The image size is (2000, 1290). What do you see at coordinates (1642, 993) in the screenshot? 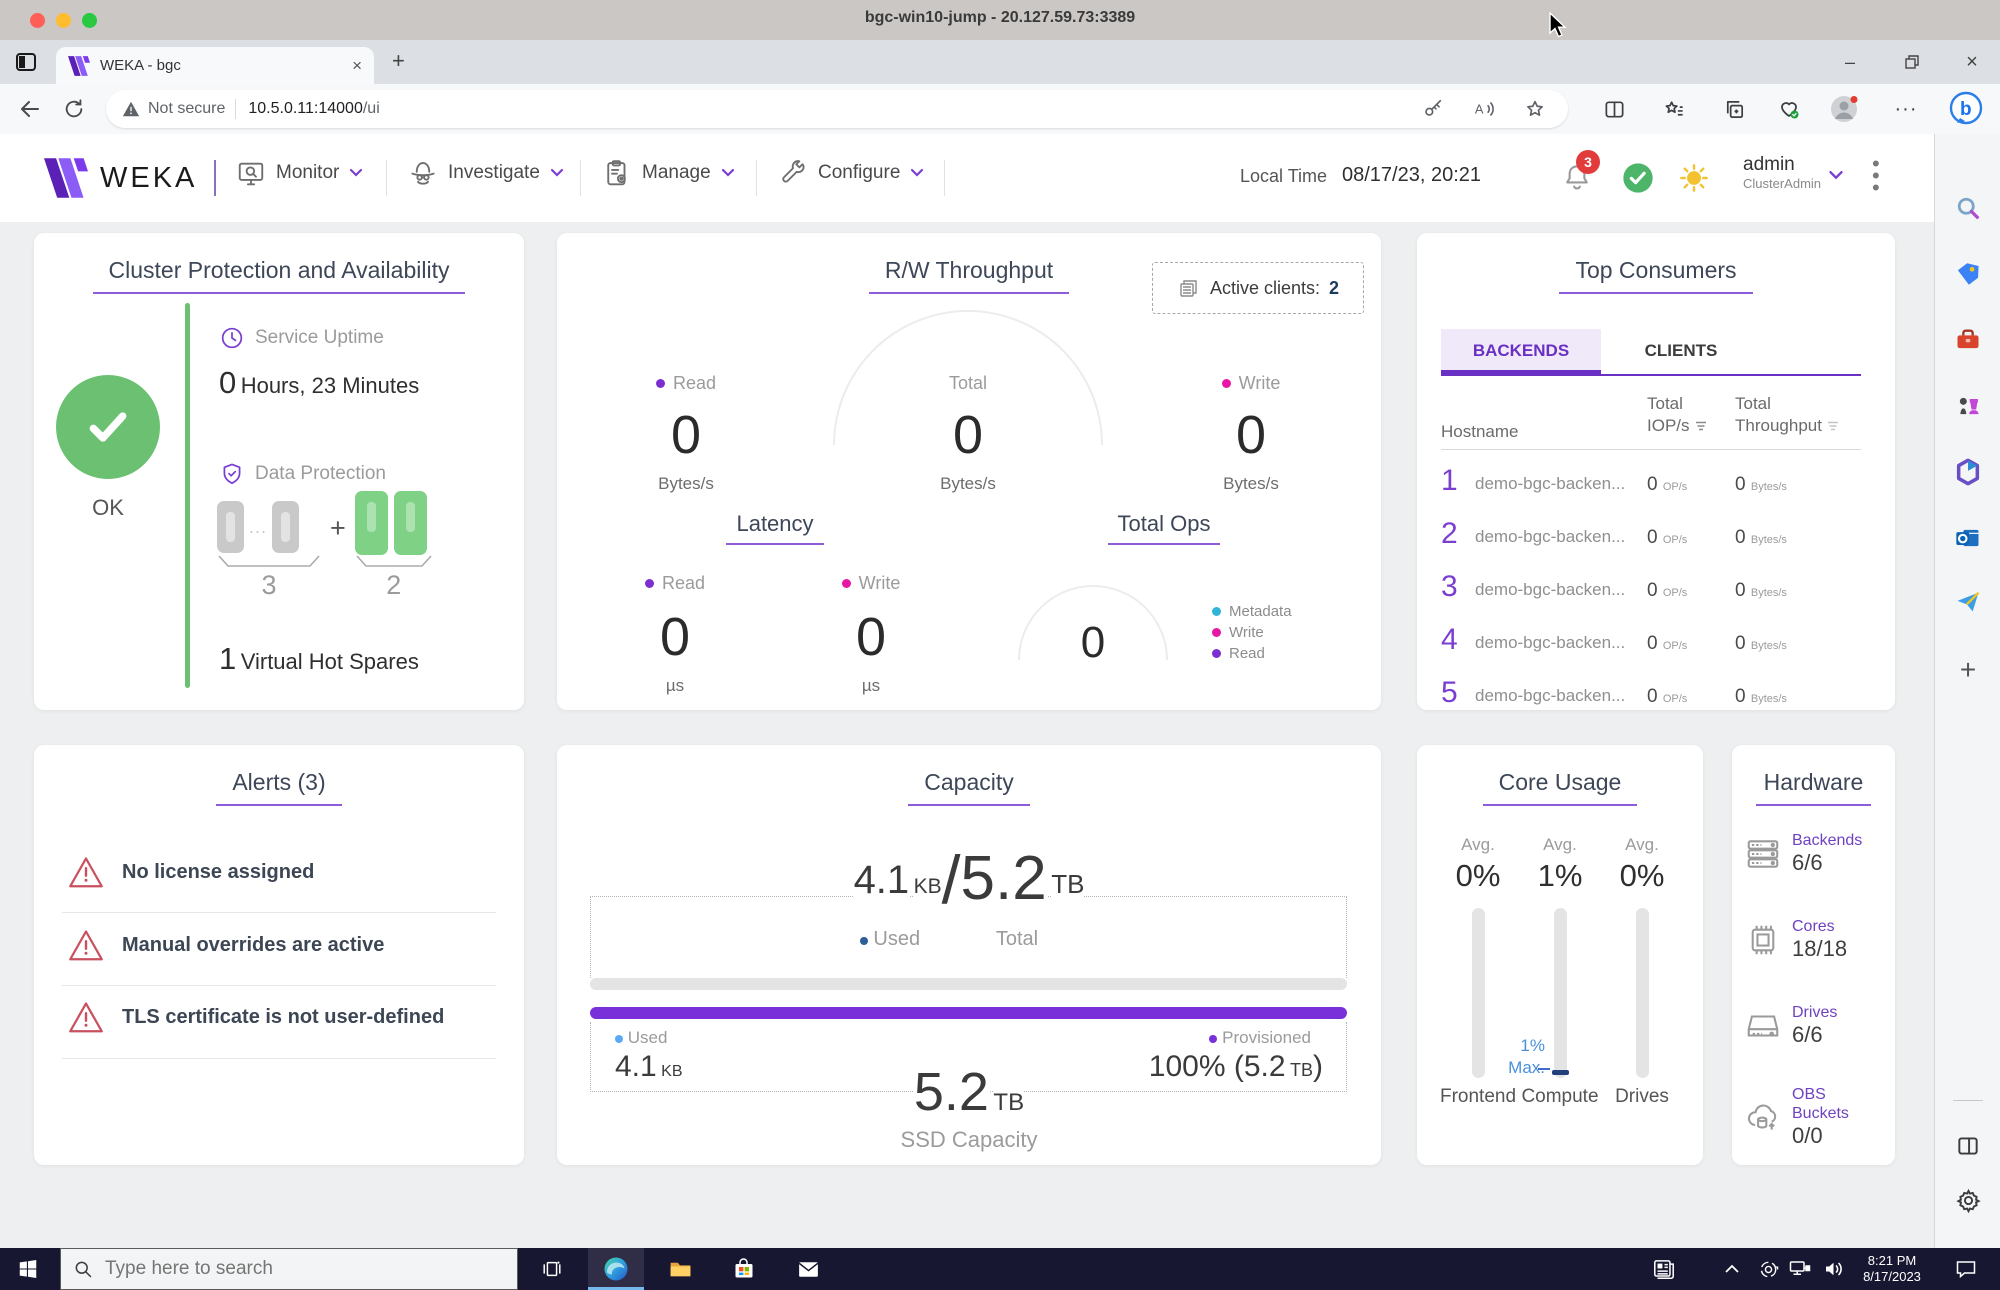
I see `usage-bar` at bounding box center [1642, 993].